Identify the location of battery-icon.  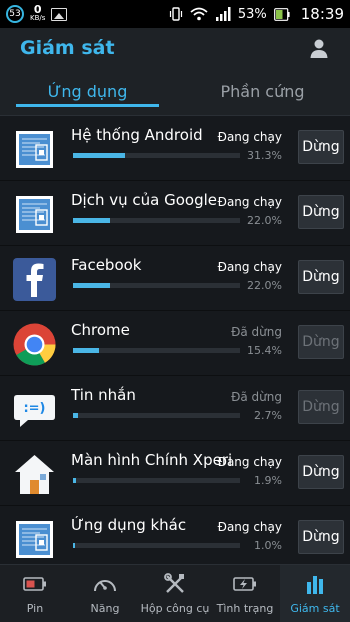
(35, 584).